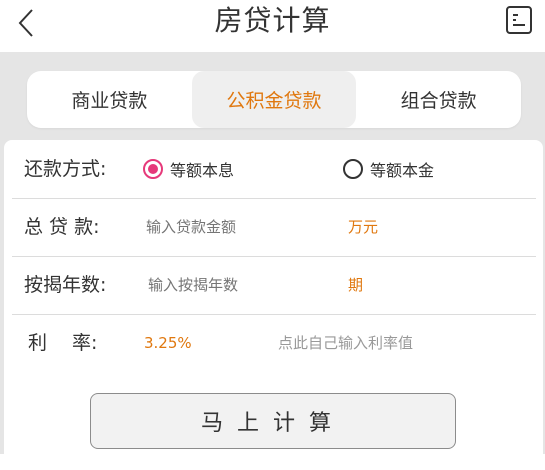  Describe the element at coordinates (109, 99) in the screenshot. I see `tab-commercial-loan: 商业贷款` at that location.